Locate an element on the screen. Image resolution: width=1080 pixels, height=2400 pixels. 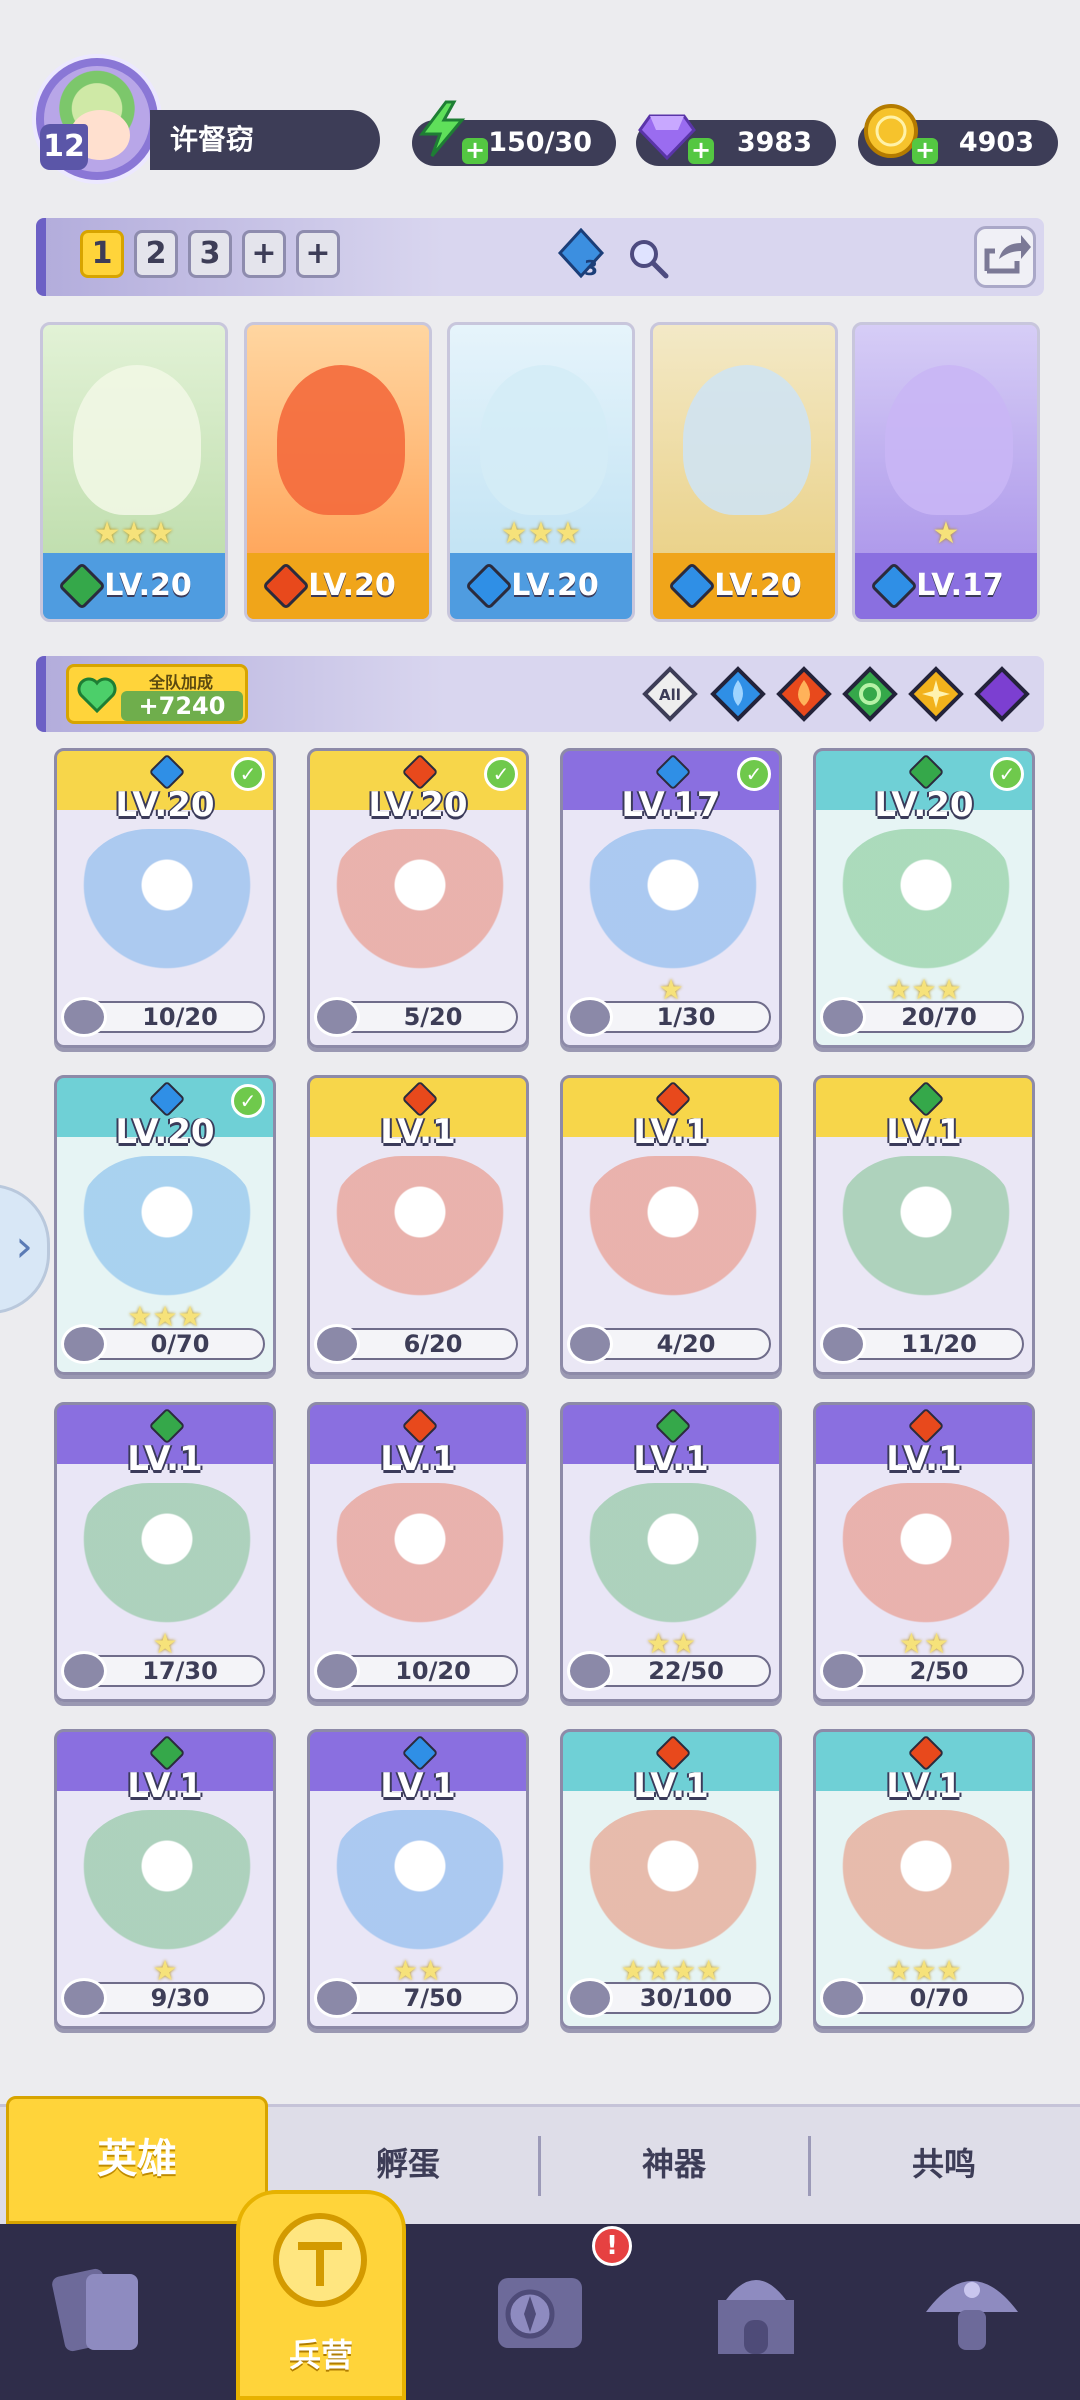
hero-card: LV.1 6/20 is located at coordinates (418, 1225).